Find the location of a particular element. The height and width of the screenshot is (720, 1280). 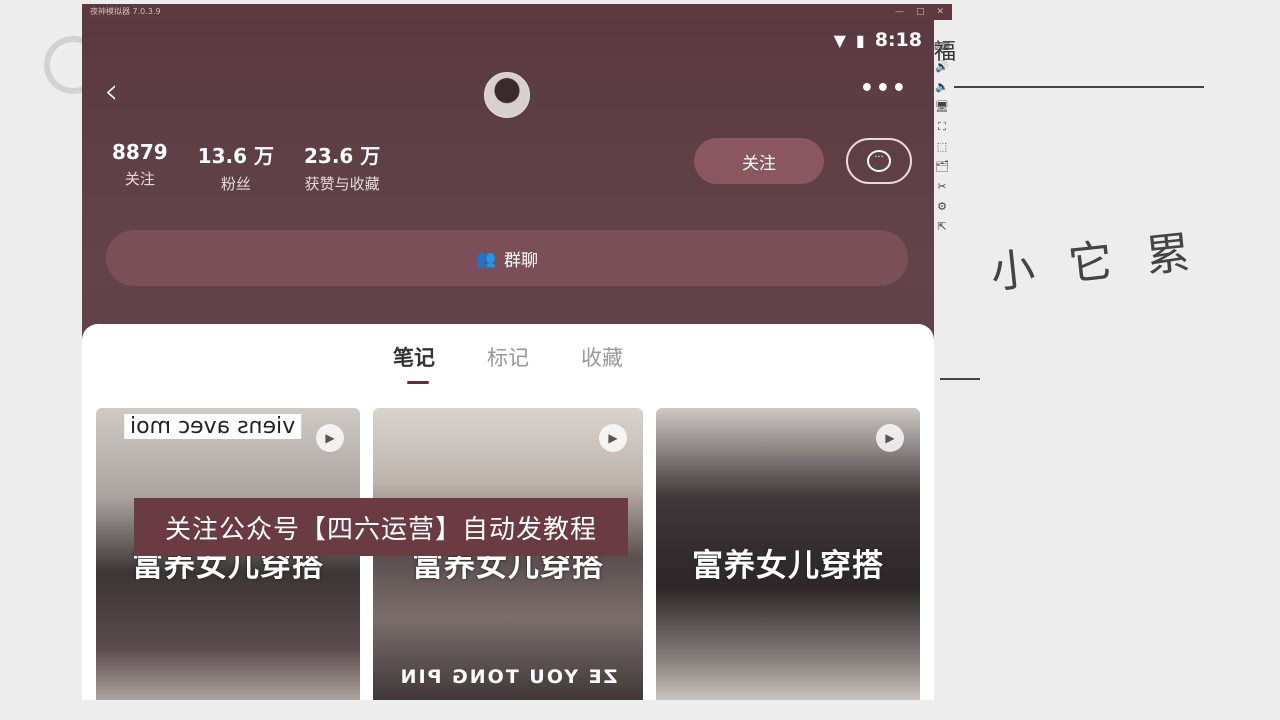

emulator-title: 夜神模拟器 7.0.3.9 is located at coordinates (125, 11).